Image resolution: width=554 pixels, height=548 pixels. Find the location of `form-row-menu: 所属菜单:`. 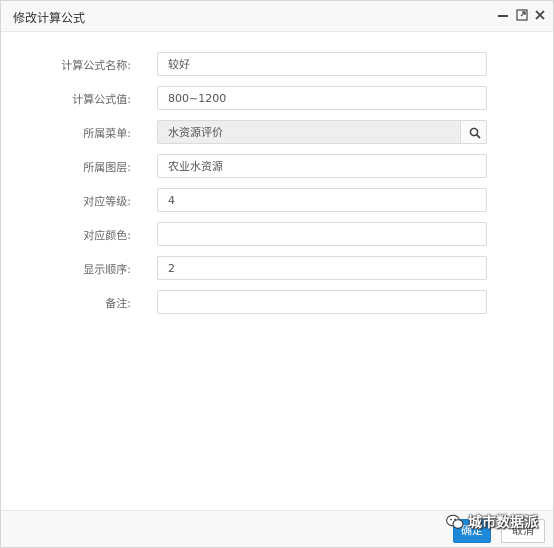

form-row-menu: 所属菜单: is located at coordinates (277, 132).